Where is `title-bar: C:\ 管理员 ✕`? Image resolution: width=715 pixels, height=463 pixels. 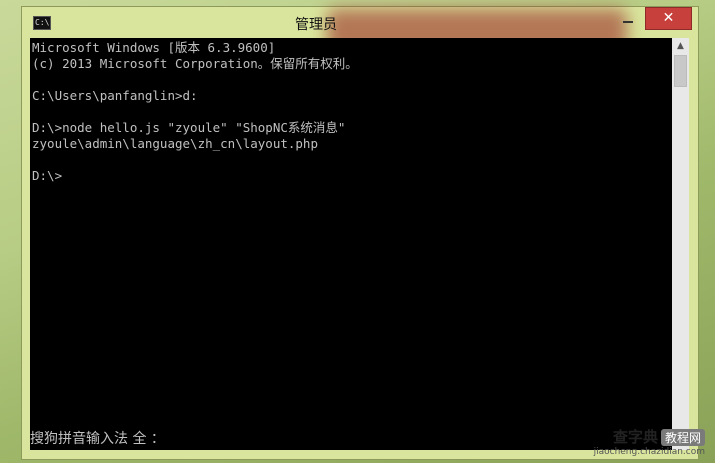
title-bar: C:\ 管理员 ✕ is located at coordinates (360, 31).